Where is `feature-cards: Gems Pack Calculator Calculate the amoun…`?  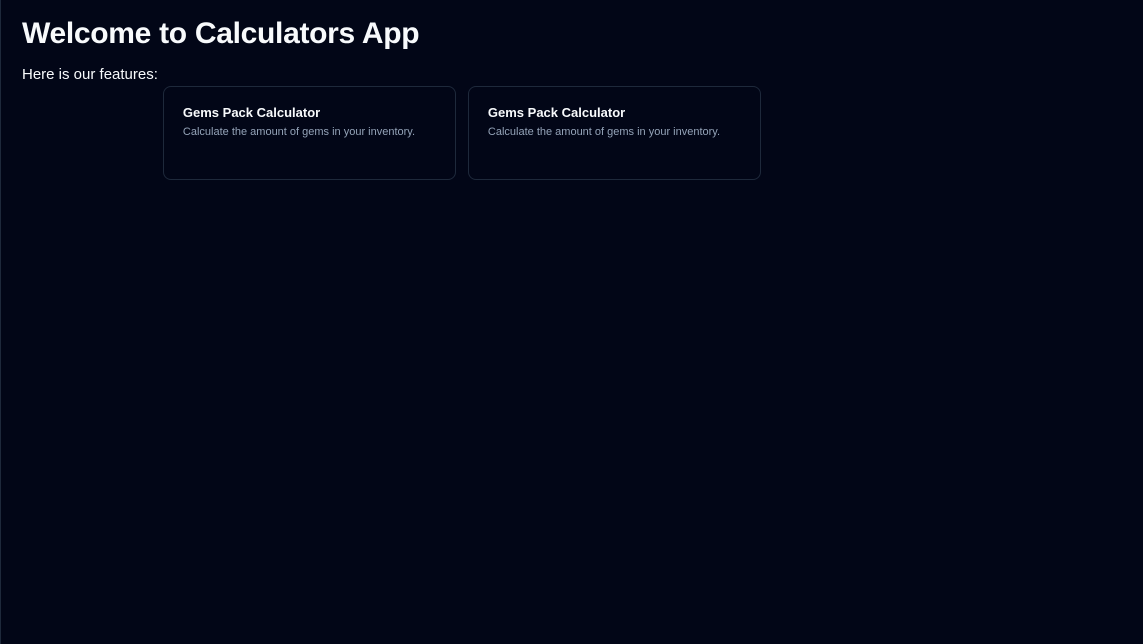 feature-cards: Gems Pack Calculator Calculate the amoun… is located at coordinates (461, 133).